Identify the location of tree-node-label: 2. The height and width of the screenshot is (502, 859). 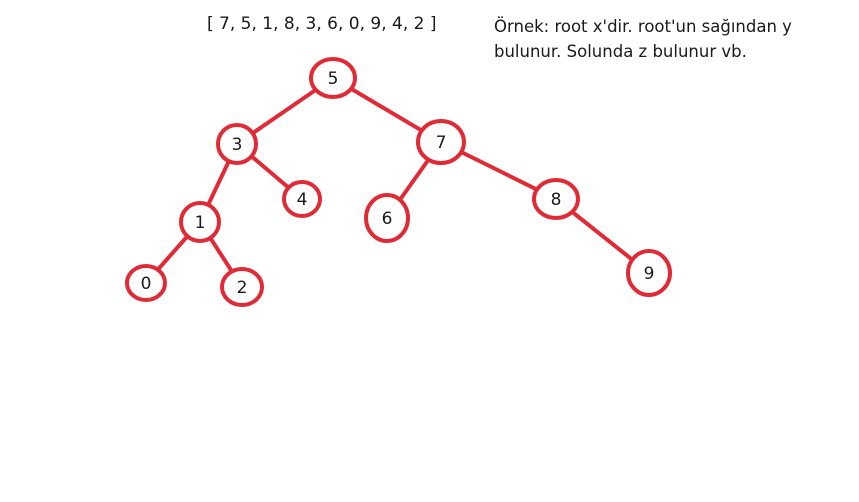
(242, 288).